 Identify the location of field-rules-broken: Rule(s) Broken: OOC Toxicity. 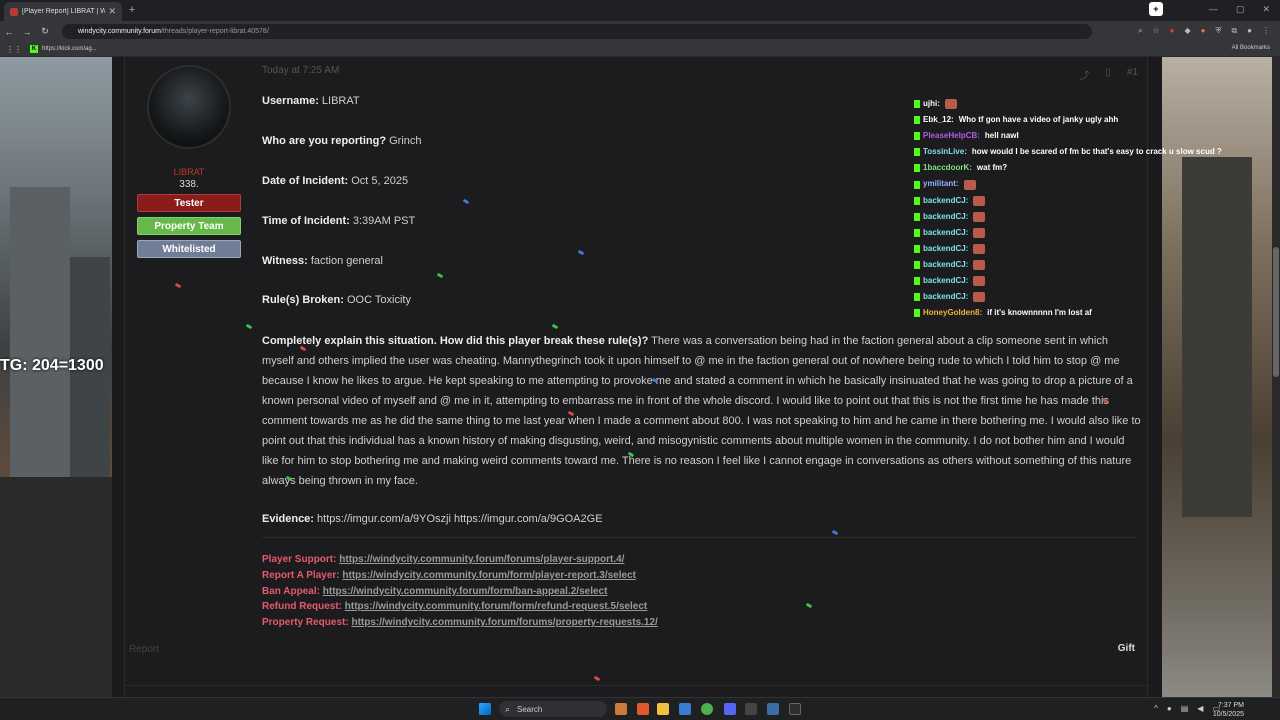
(336, 300).